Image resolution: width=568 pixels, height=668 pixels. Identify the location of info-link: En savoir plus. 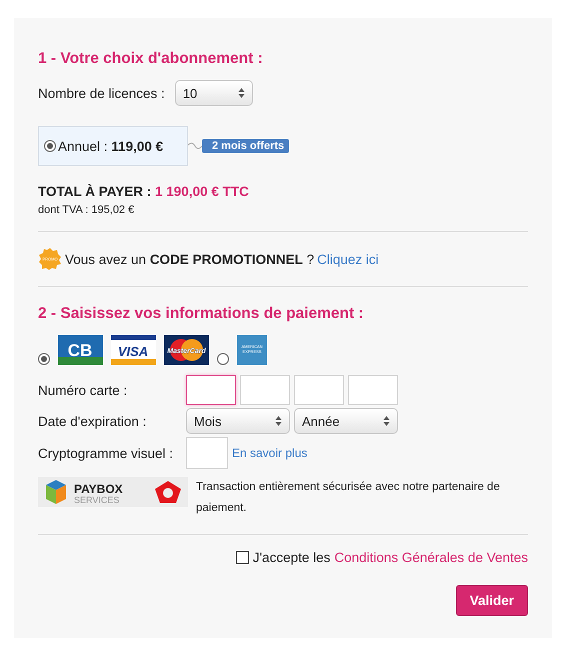
(270, 453).